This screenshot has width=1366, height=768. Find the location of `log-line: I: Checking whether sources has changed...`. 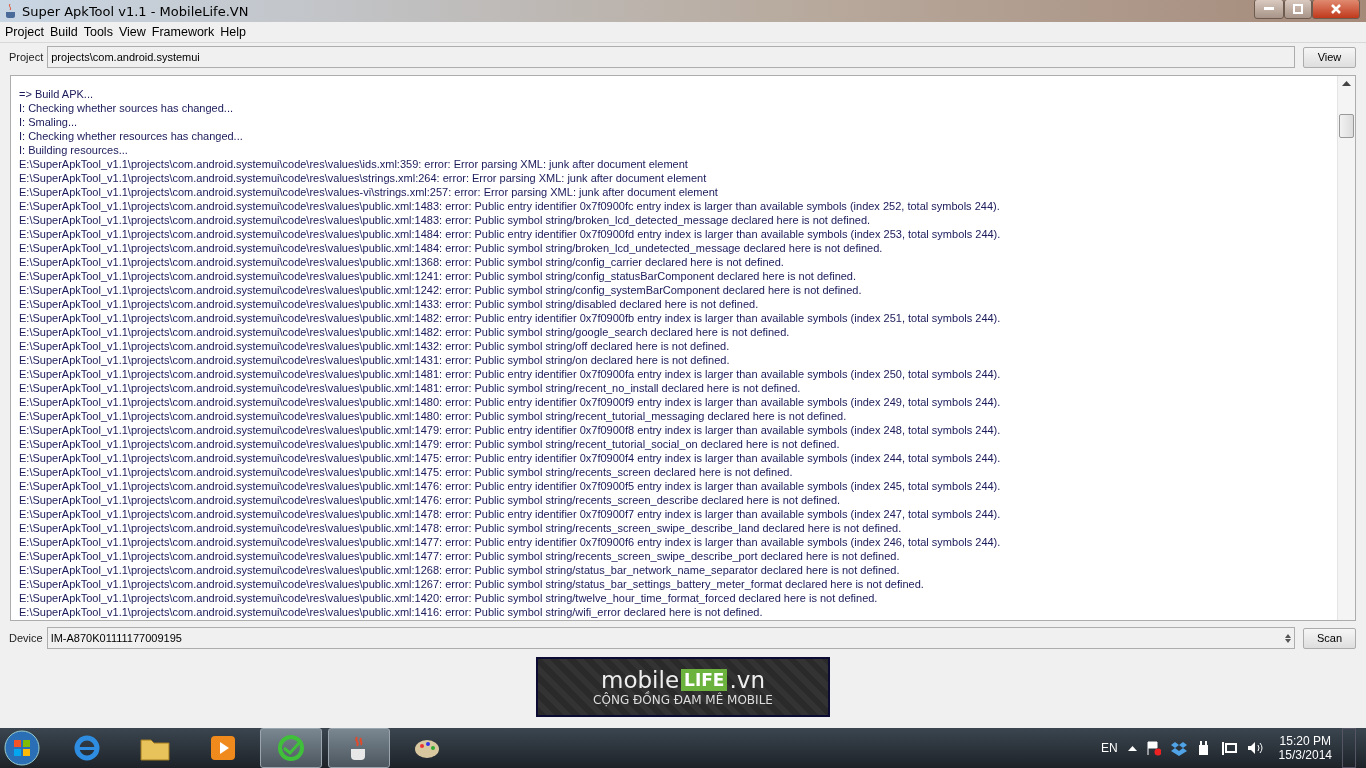

log-line: I: Checking whether sources has changed... is located at coordinates (126, 108).